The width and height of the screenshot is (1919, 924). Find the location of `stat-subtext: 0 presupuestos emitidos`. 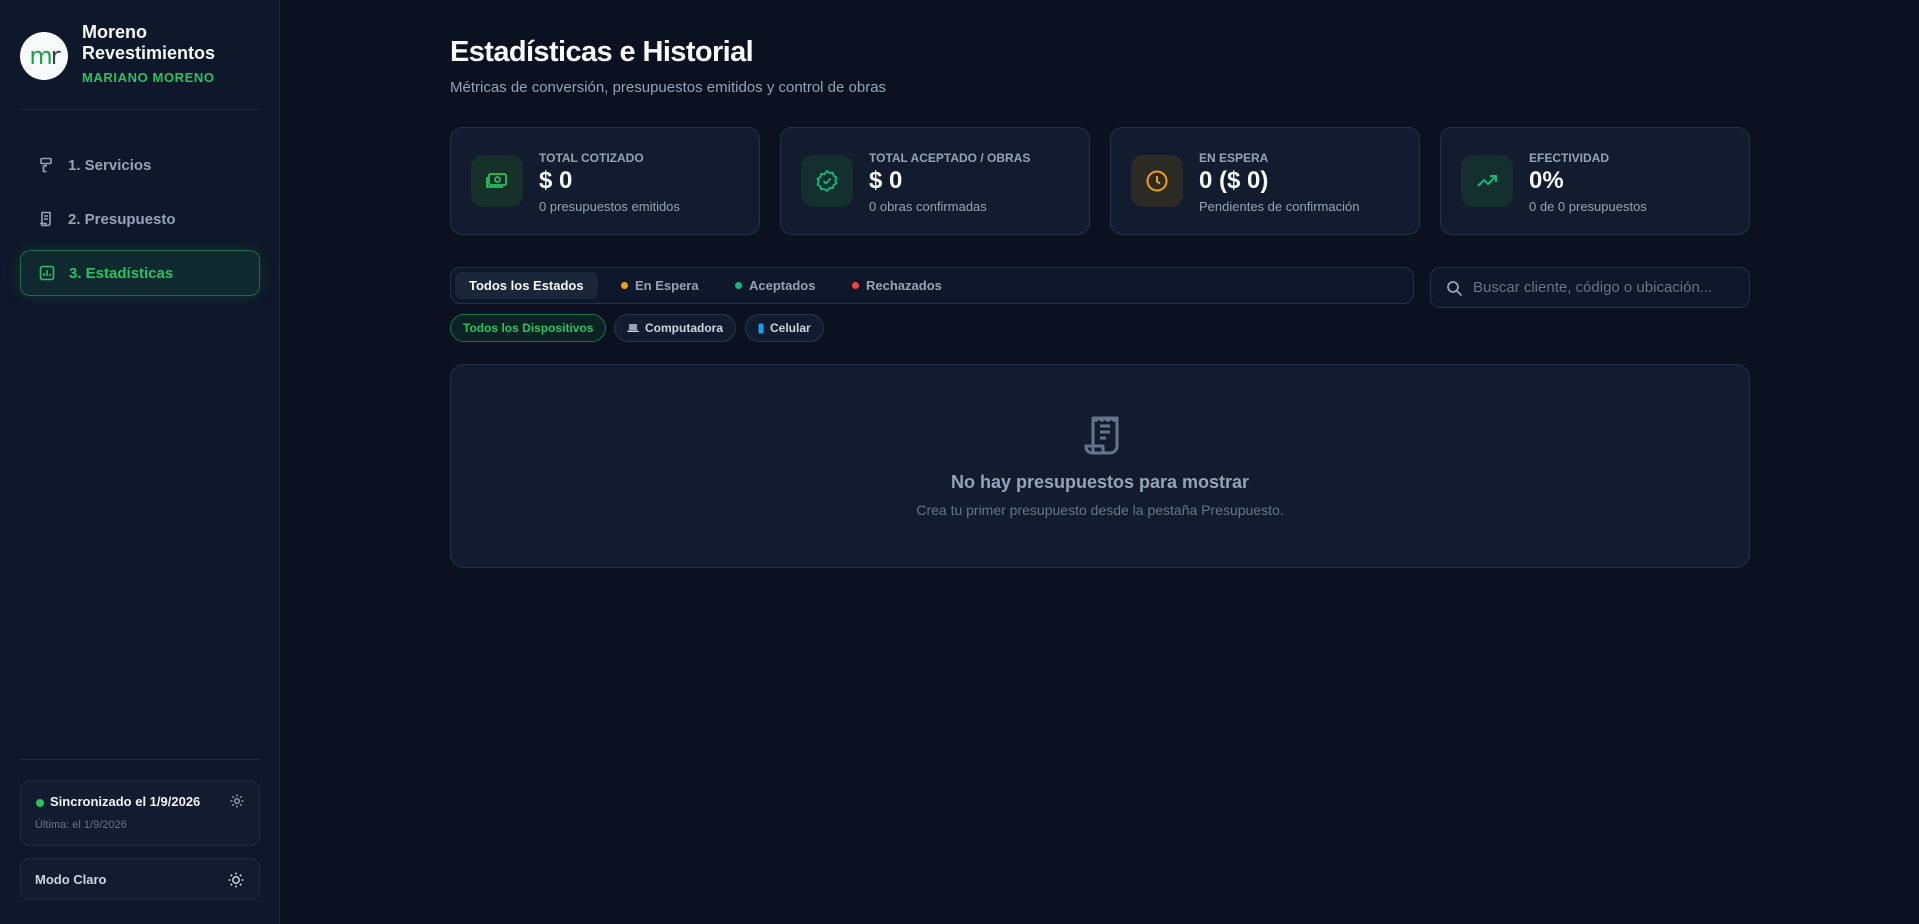

stat-subtext: 0 presupuestos emitidos is located at coordinates (609, 206).